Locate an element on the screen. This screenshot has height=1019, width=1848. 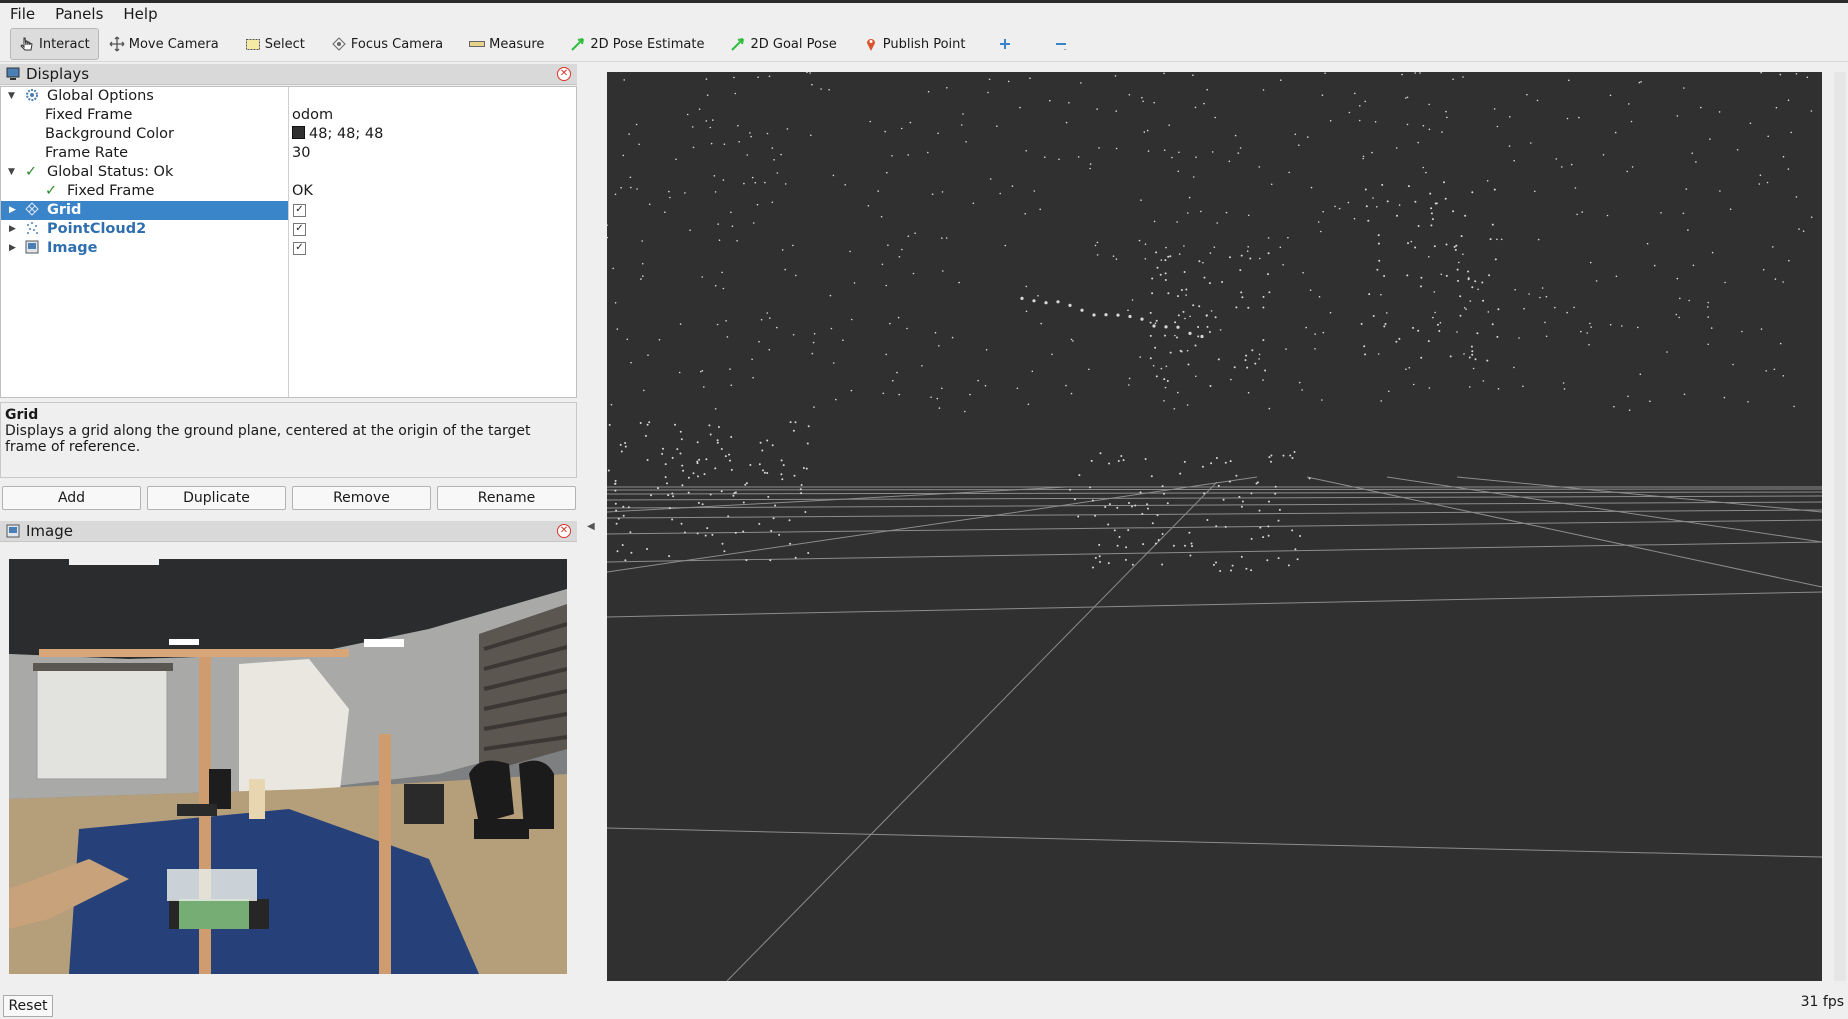
tree-row-background-color: Background Color 48; 48; 48 is located at coordinates (288, 134).